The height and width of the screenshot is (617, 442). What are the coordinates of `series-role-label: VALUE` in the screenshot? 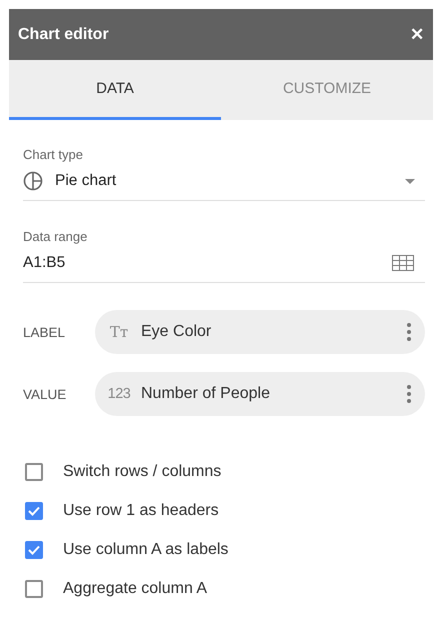 It's located at (45, 394).